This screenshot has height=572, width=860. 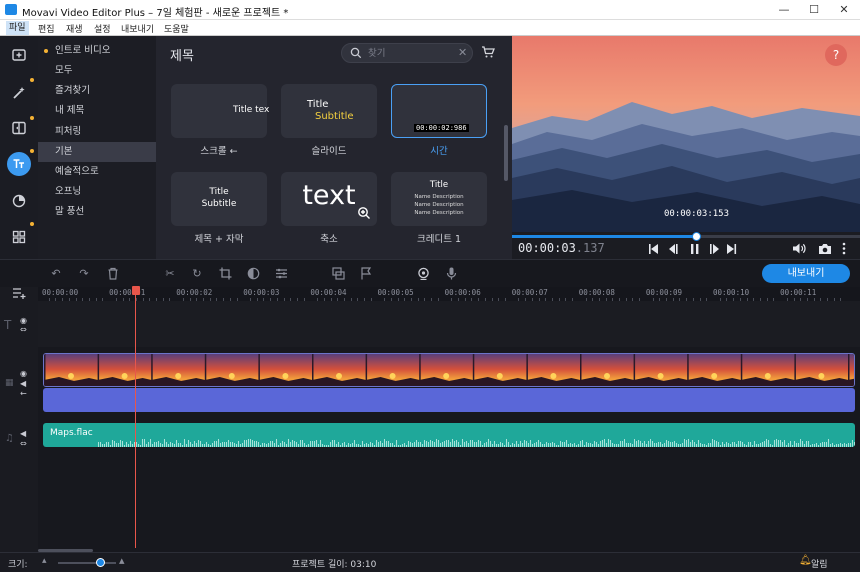 I want to click on zoom-in-icon, so click(x=364, y=214).